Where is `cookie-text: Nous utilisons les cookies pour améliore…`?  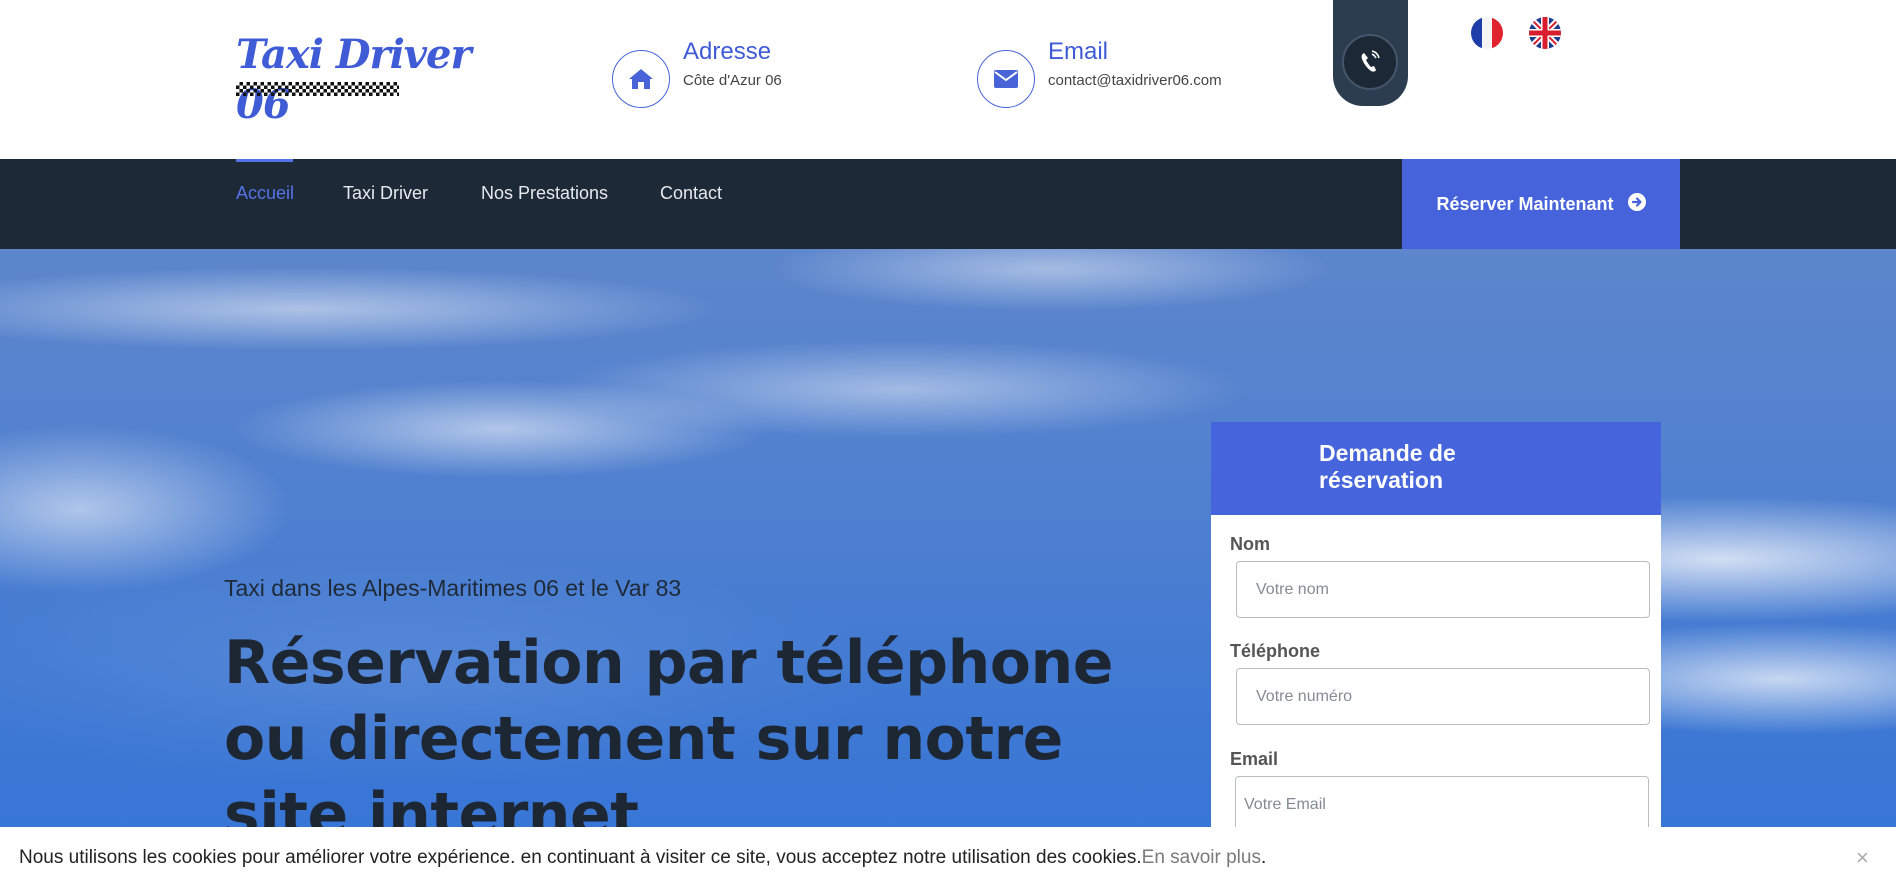 cookie-text: Nous utilisons les cookies pour améliore… is located at coordinates (580, 857).